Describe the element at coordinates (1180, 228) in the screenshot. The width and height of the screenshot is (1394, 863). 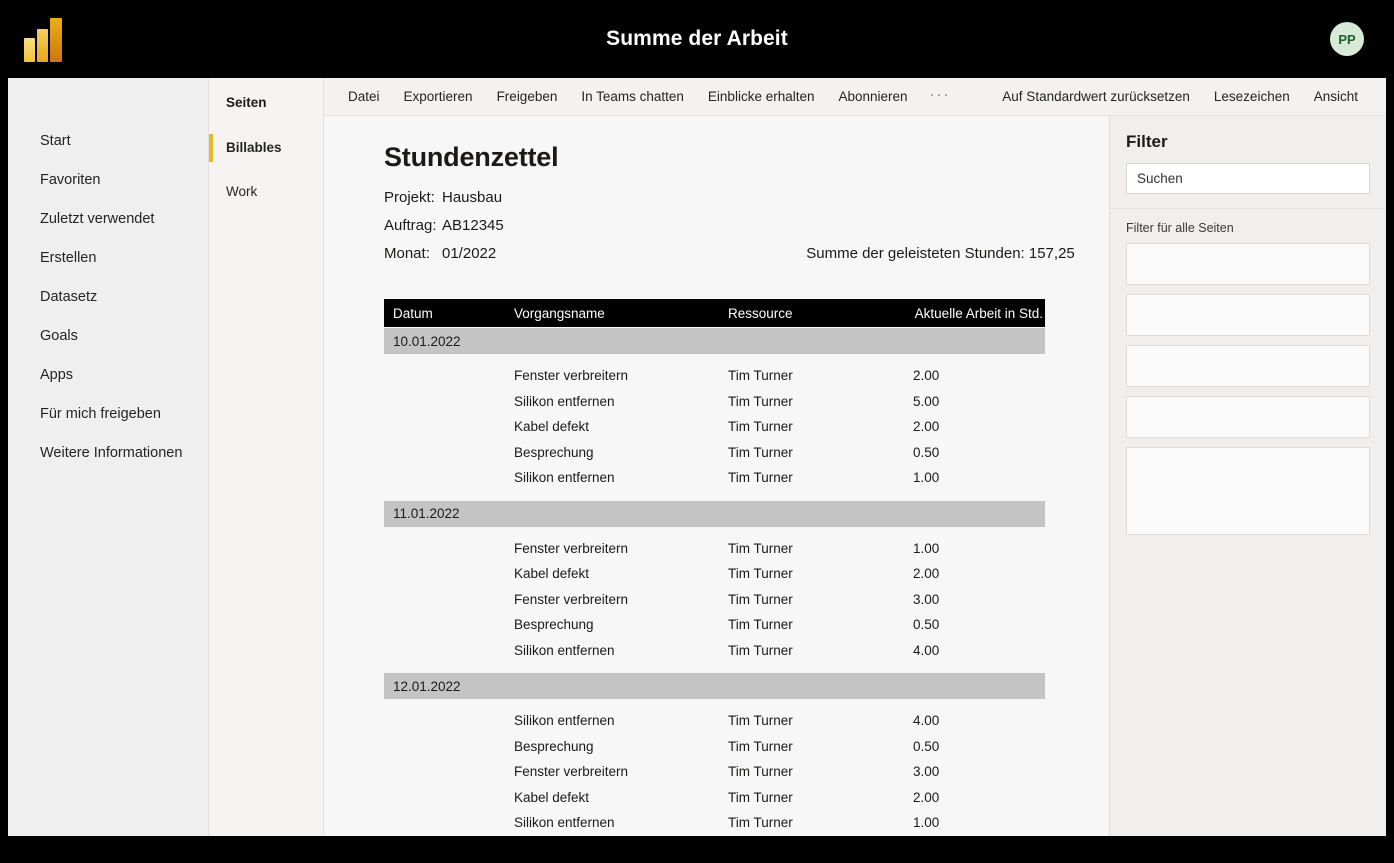
I see `filter-scope-label: Filter für alle Seiten` at that location.